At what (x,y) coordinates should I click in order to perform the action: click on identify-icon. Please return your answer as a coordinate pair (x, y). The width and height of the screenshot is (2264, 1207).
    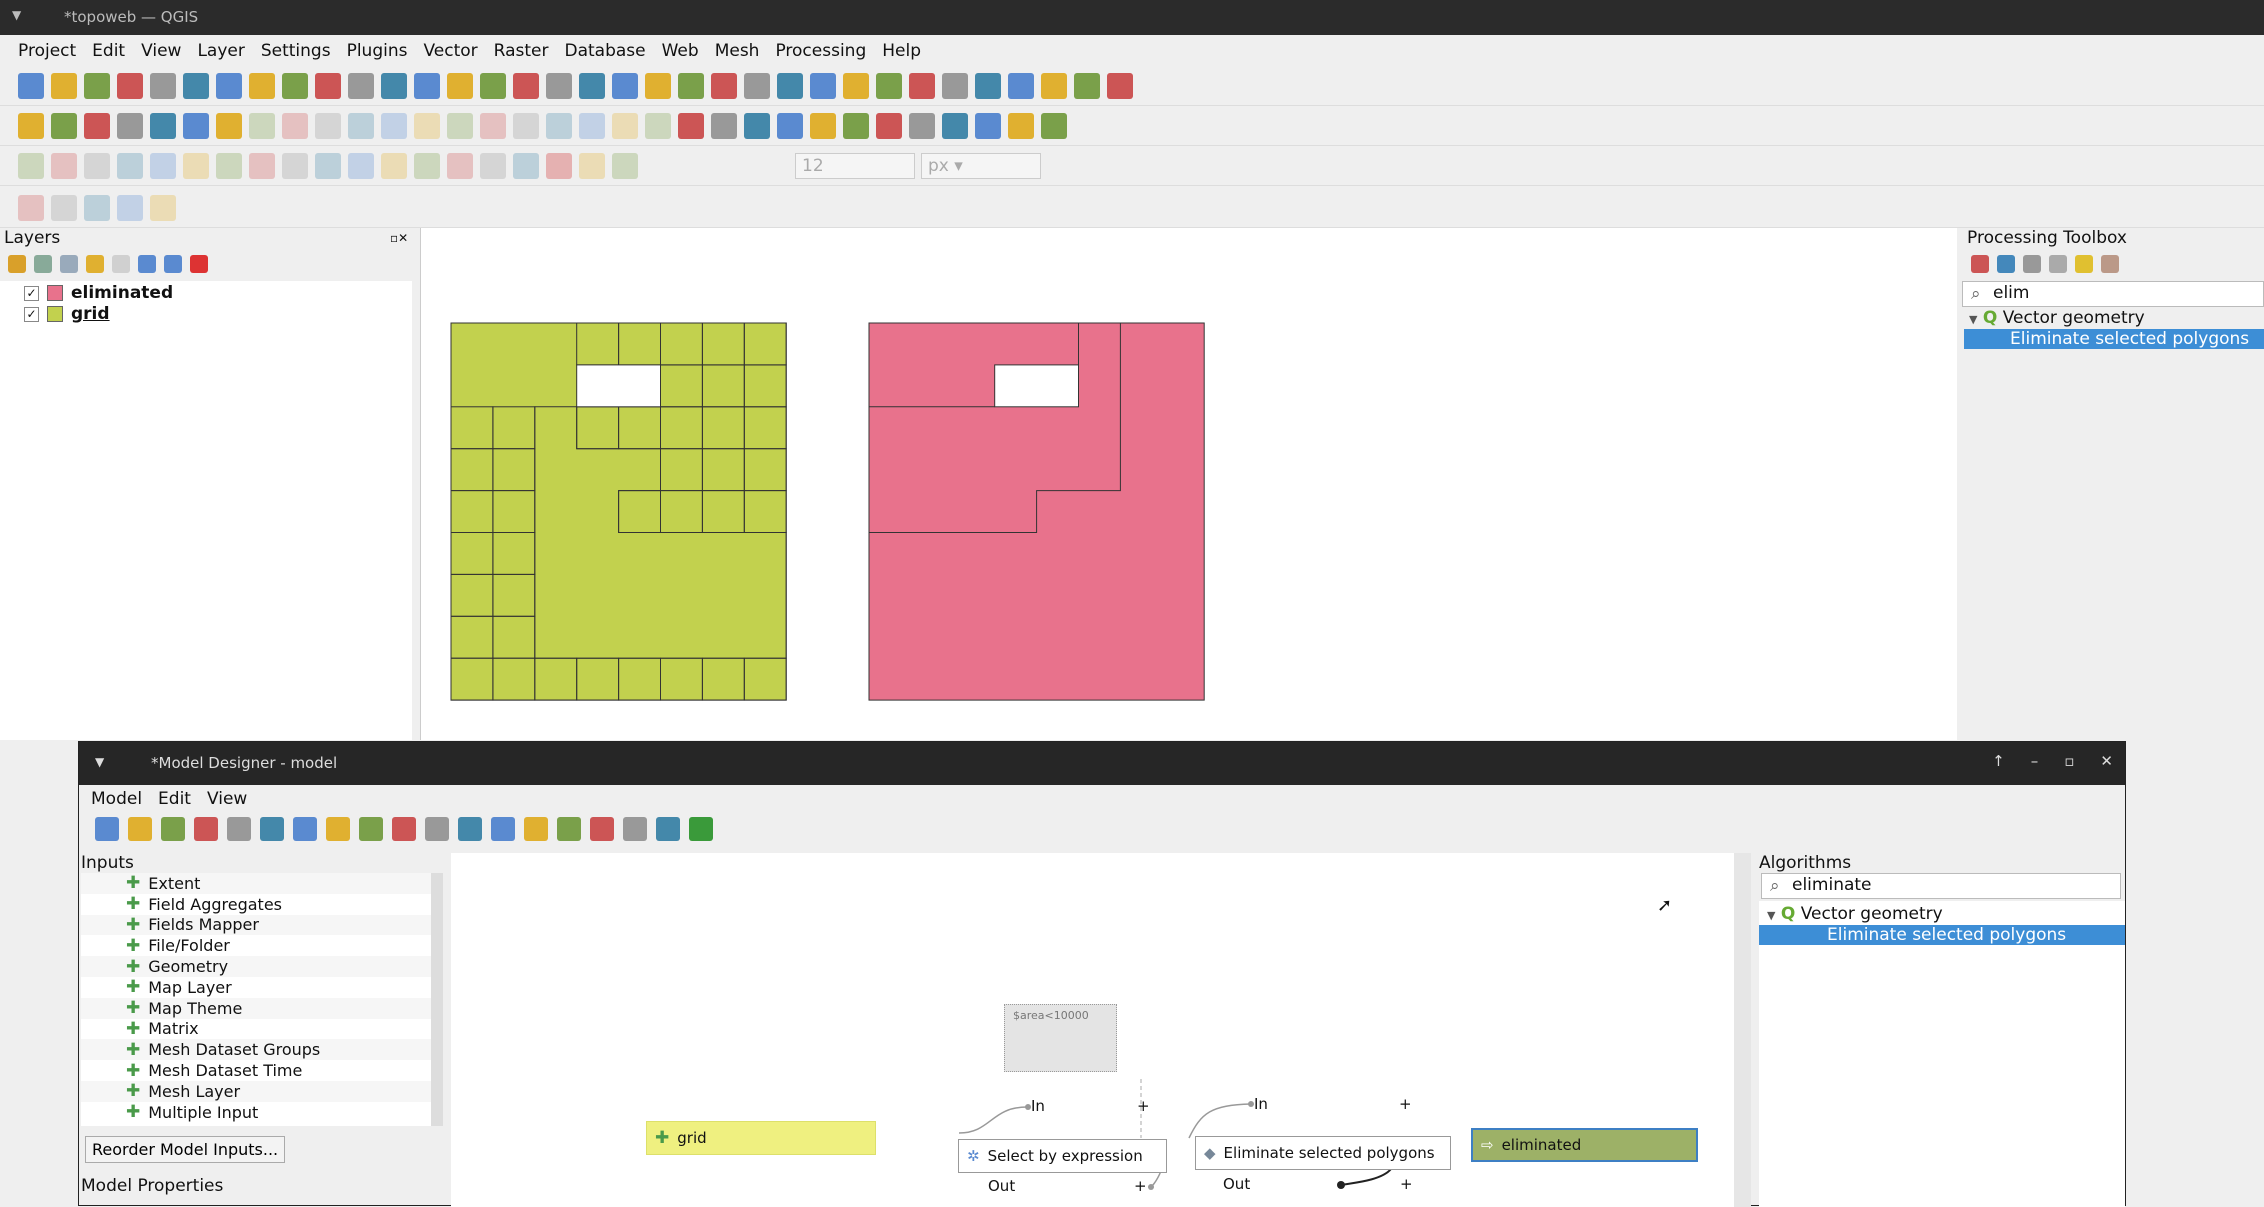
    Looking at the image, I should click on (889, 85).